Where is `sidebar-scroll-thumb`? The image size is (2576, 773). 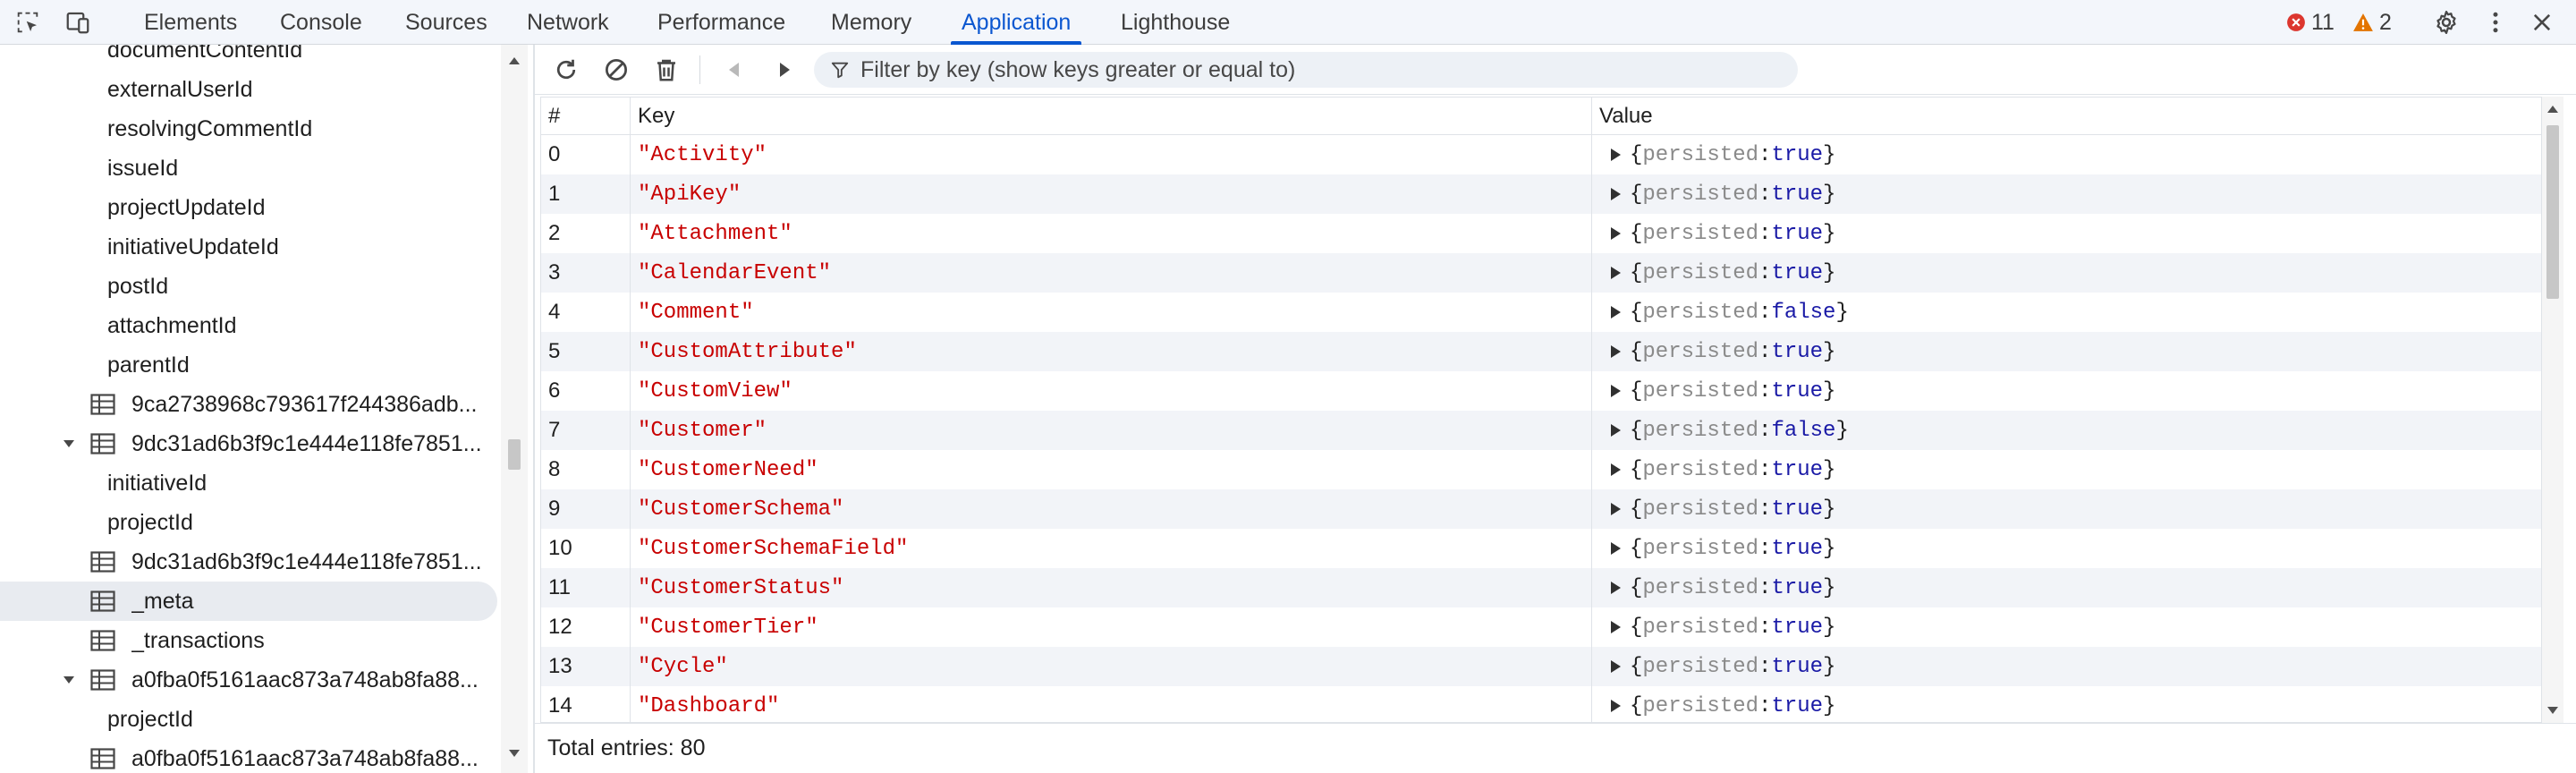
sidebar-scroll-thumb is located at coordinates (514, 454).